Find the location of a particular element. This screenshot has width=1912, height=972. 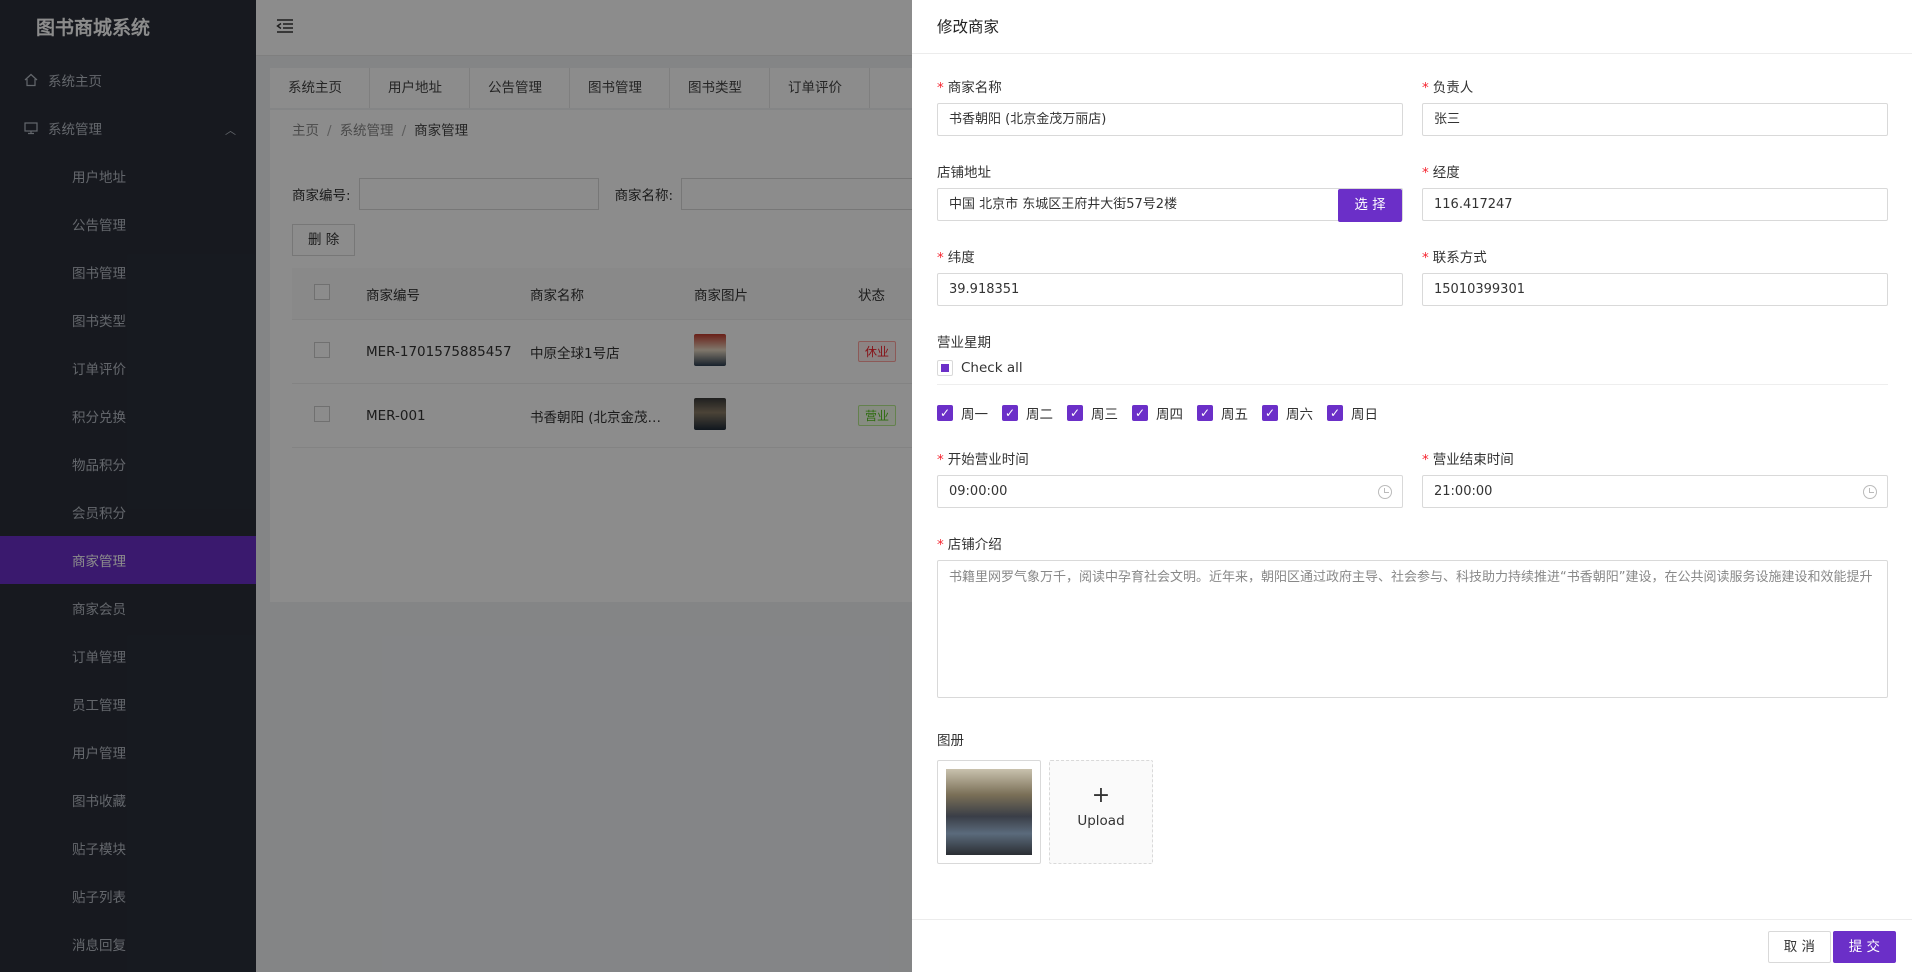

open-time-value: 09:00:00 is located at coordinates (978, 491).